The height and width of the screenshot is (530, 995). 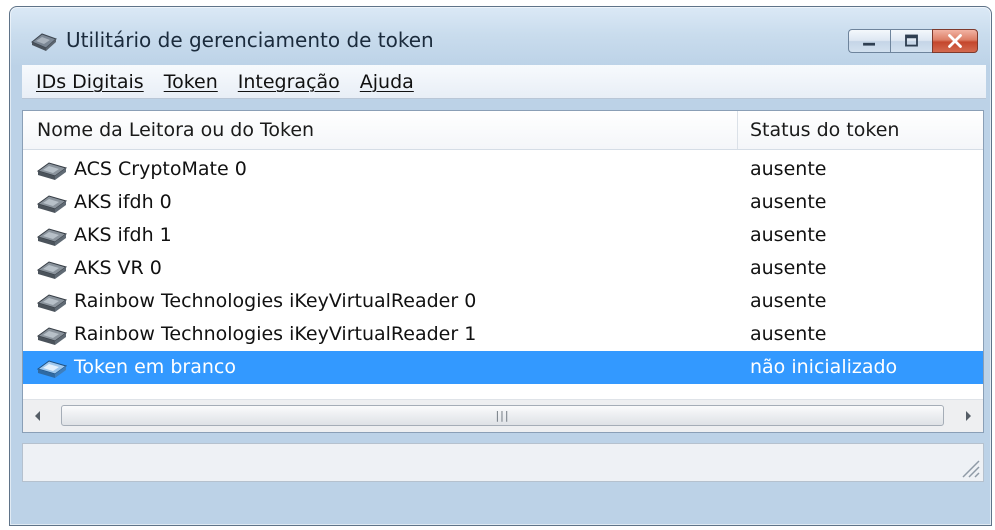 I want to click on horizontal-scrollbar: |||, so click(x=503, y=415).